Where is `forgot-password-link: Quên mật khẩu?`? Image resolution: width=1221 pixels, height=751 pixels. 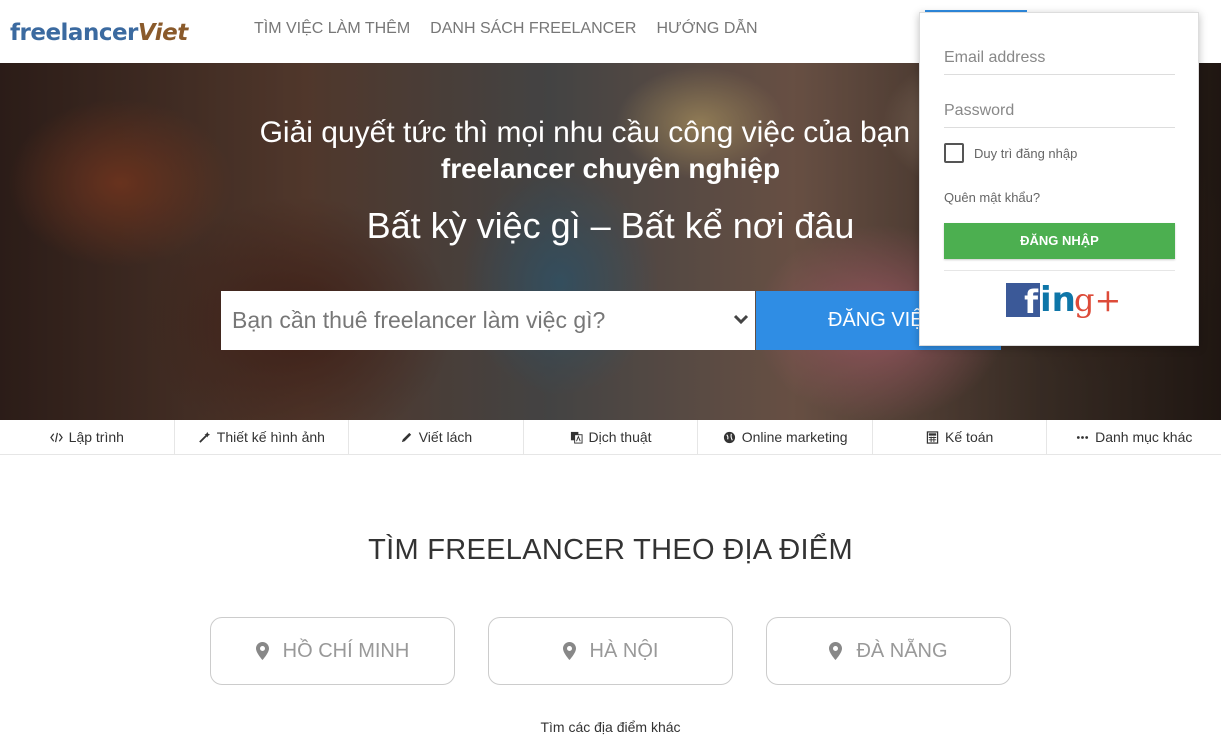
forgot-password-link: Quên mật khẩu? is located at coordinates (992, 197).